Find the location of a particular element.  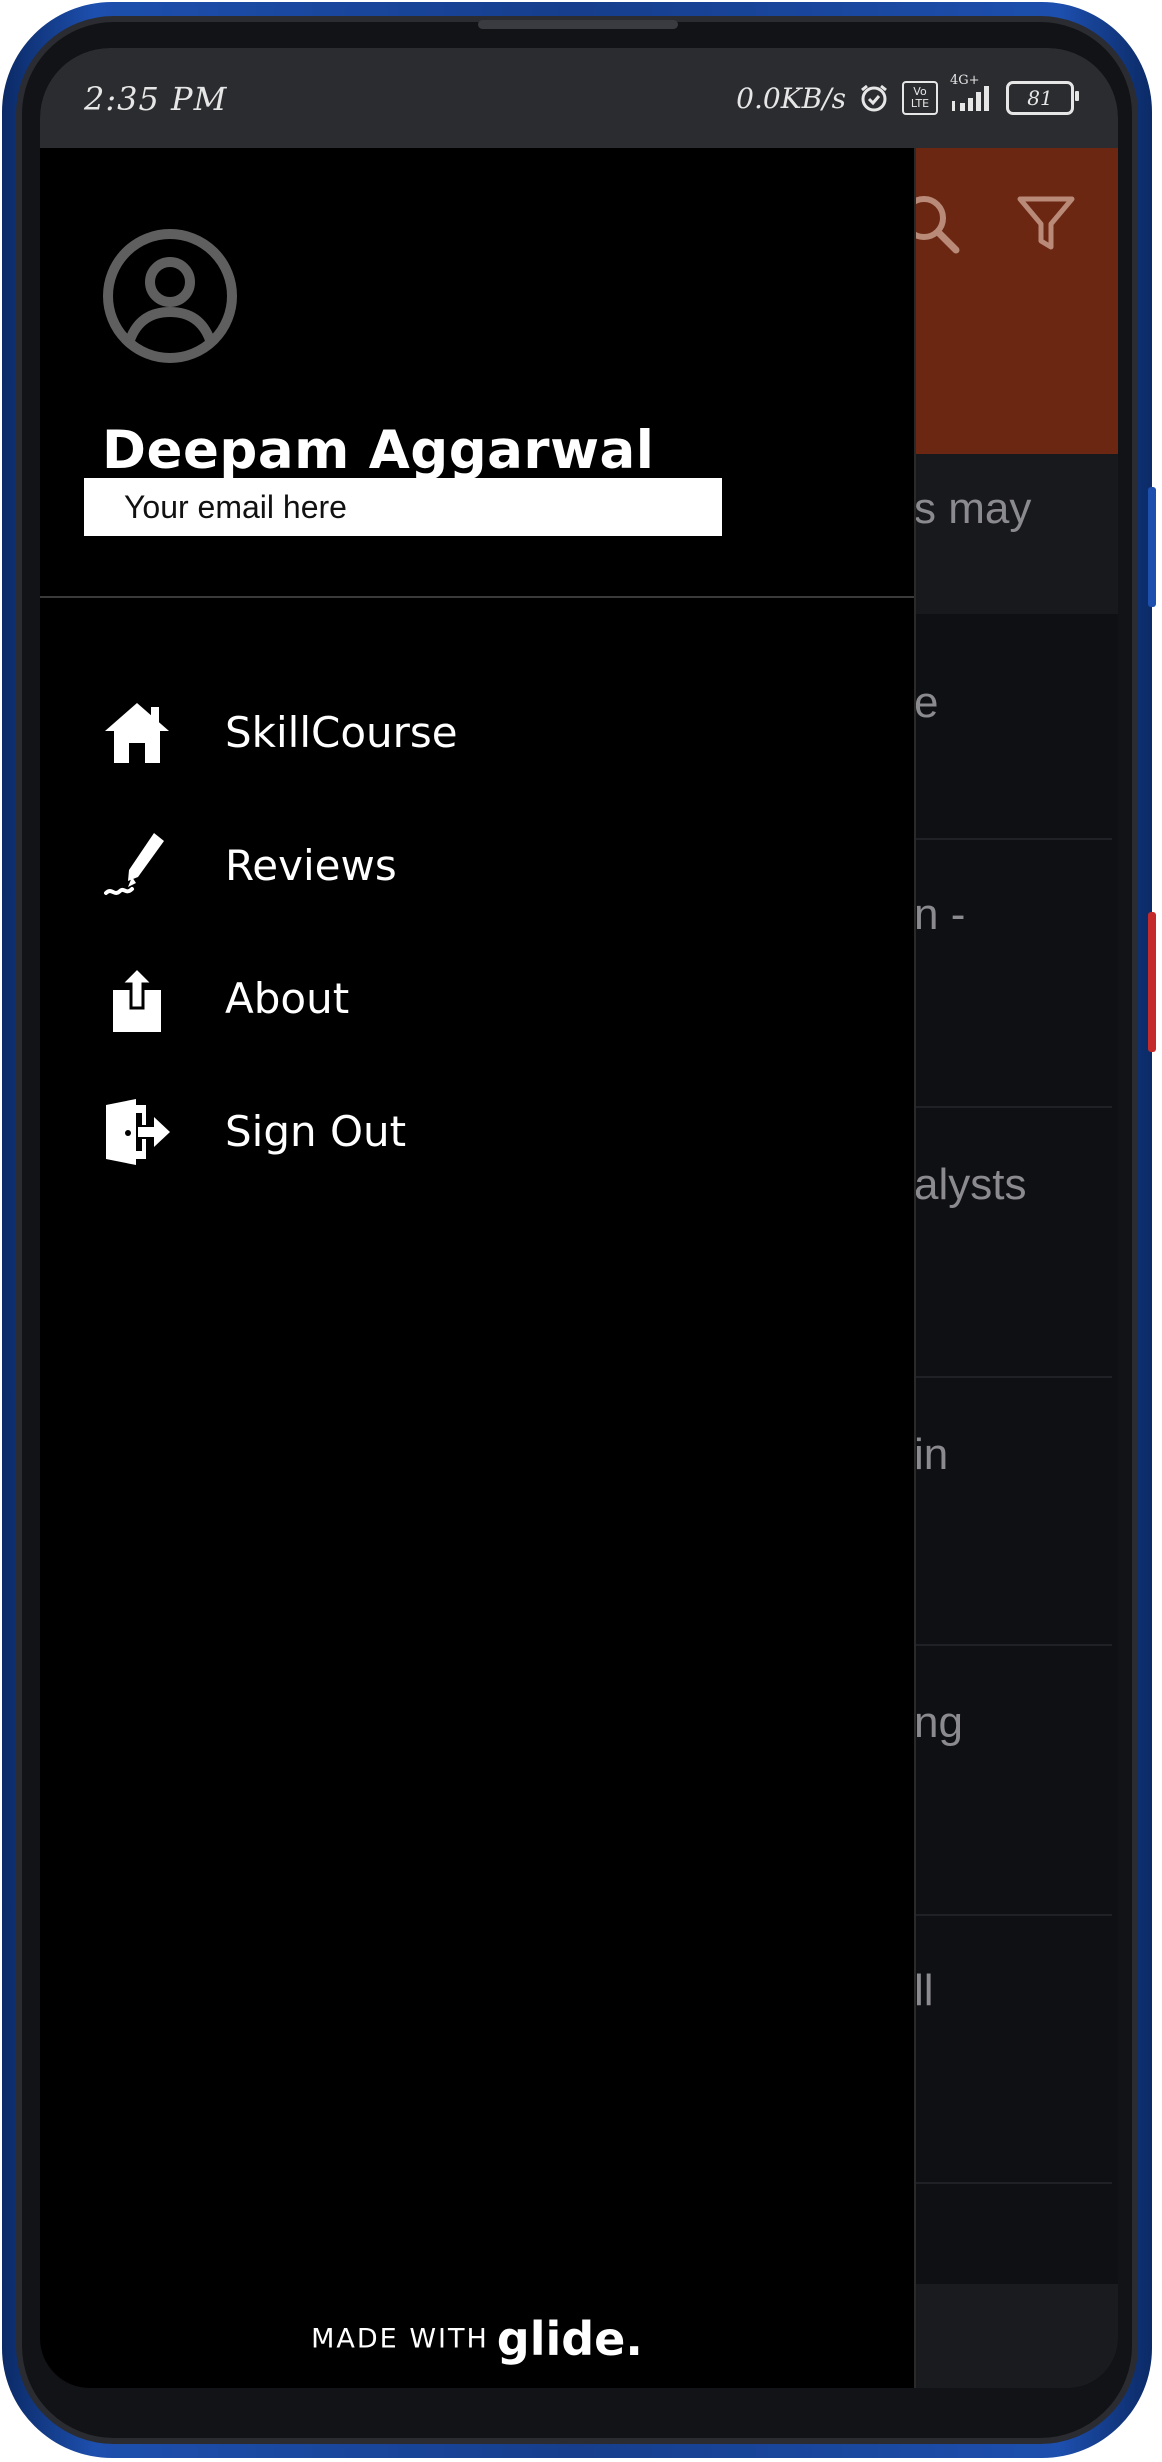

menu-item-label: About is located at coordinates (287, 998).